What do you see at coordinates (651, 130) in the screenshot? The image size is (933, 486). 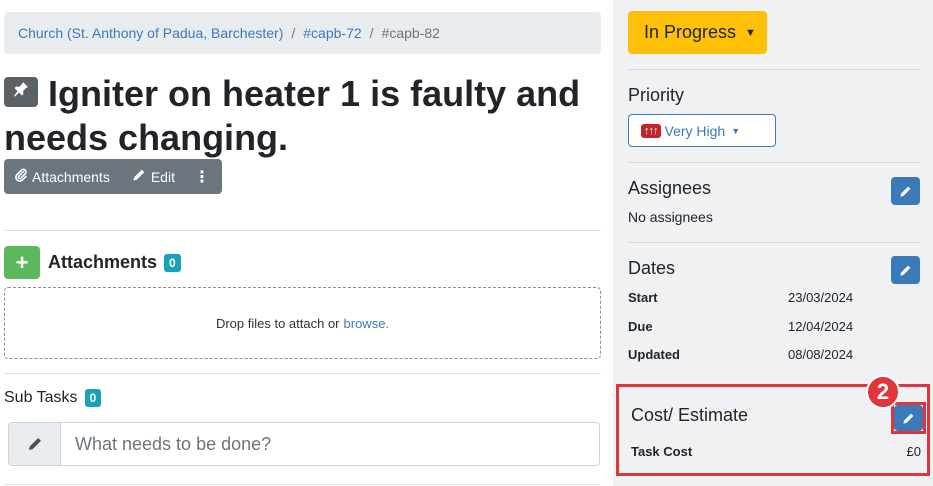 I see `priority-arrows-icon: ↑↑↑` at bounding box center [651, 130].